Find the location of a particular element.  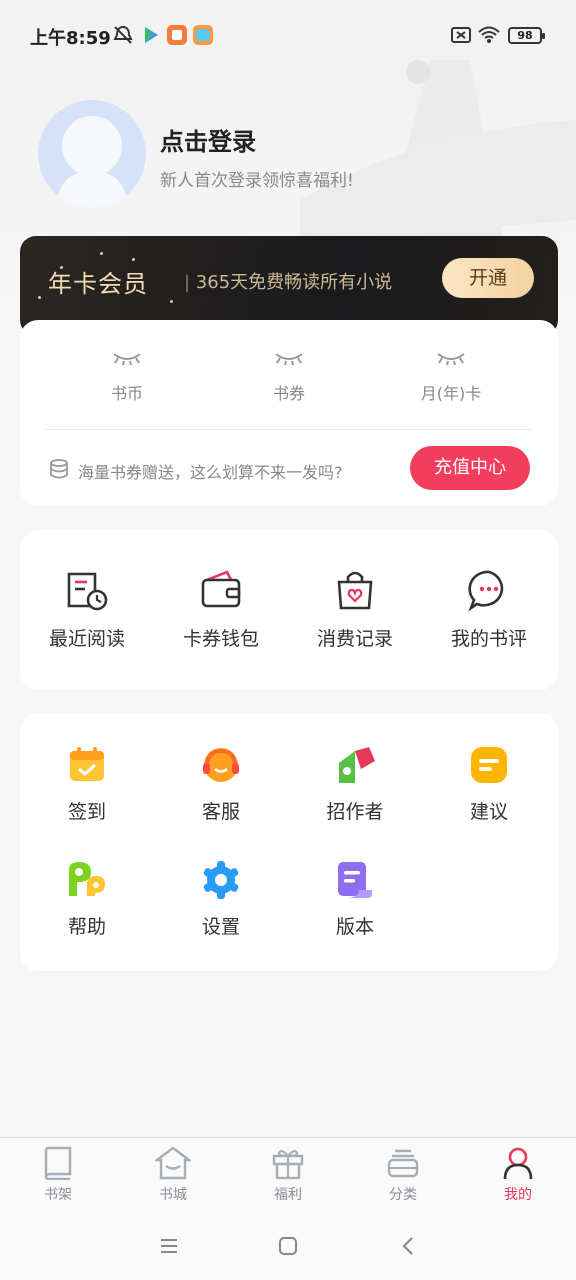

tool-checkin: 签到 is located at coordinates (87, 784).